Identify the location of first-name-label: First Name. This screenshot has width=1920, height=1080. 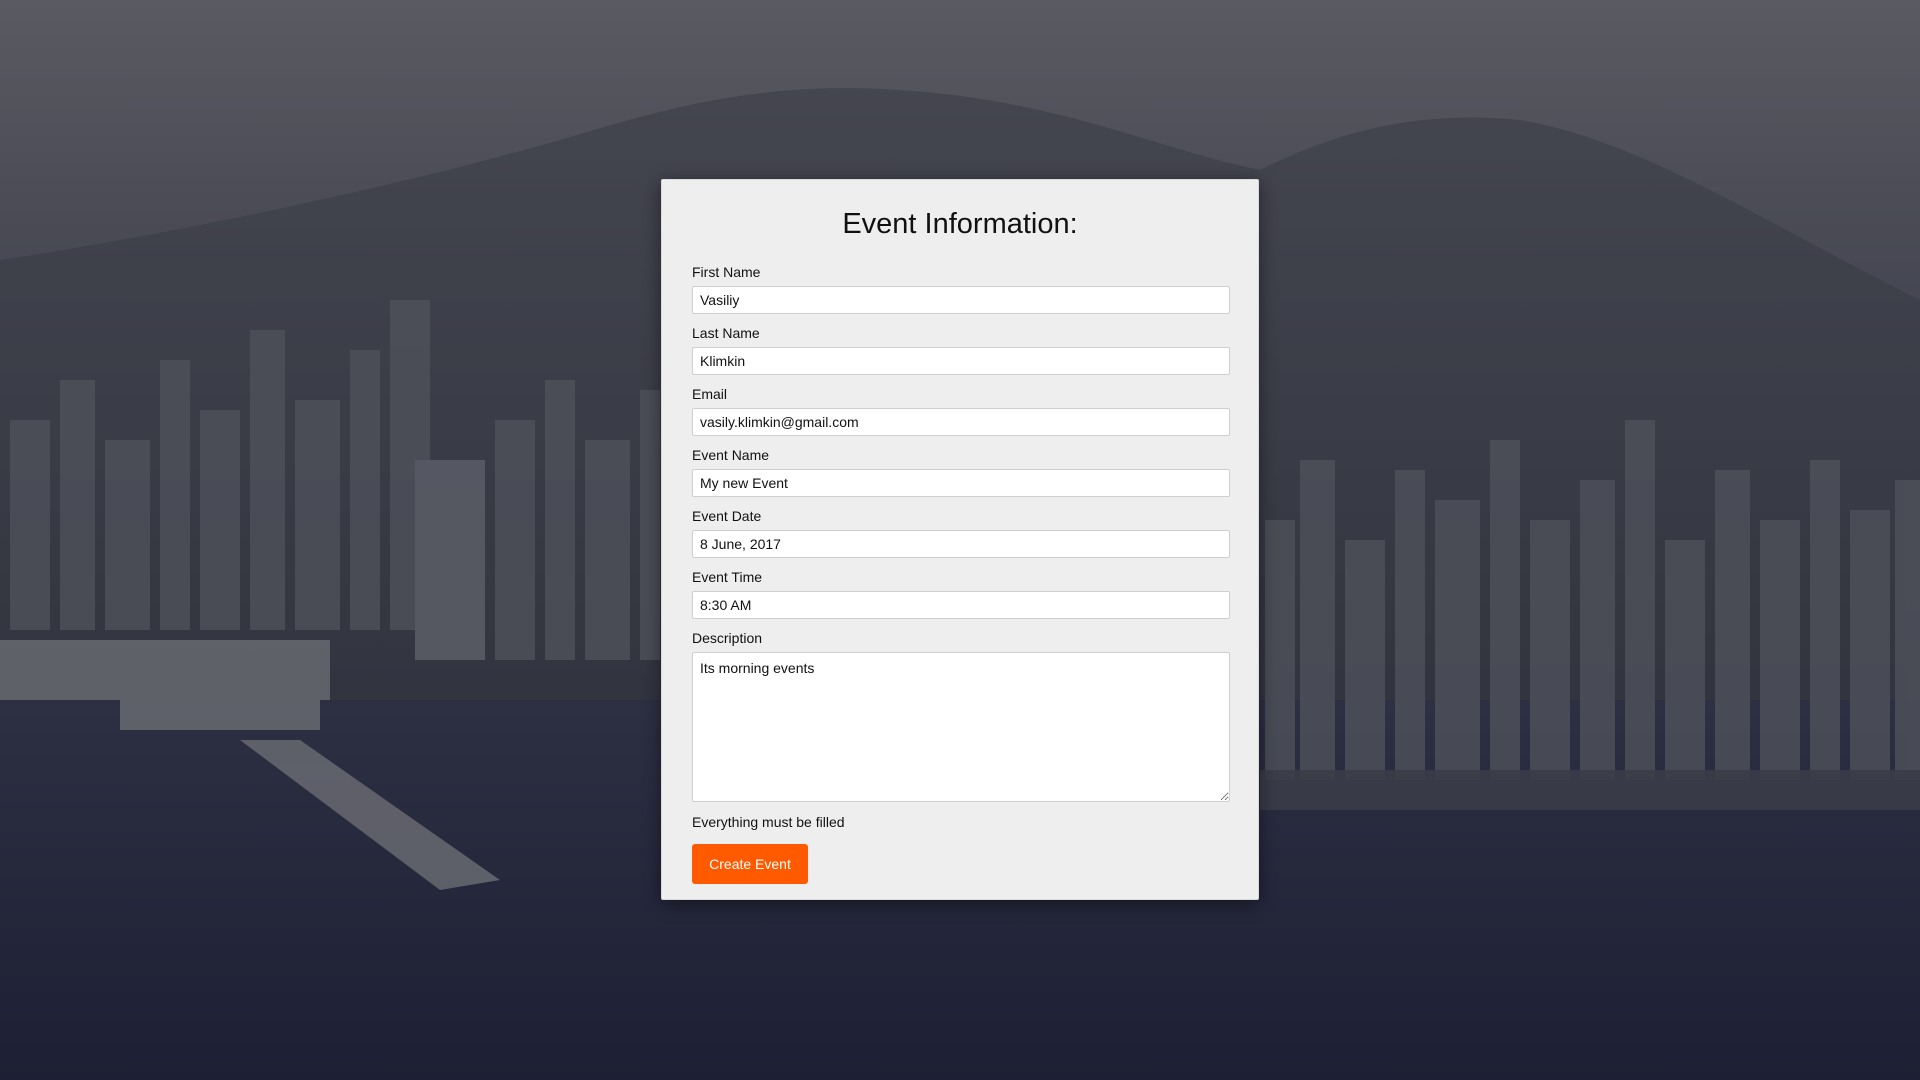
(726, 272).